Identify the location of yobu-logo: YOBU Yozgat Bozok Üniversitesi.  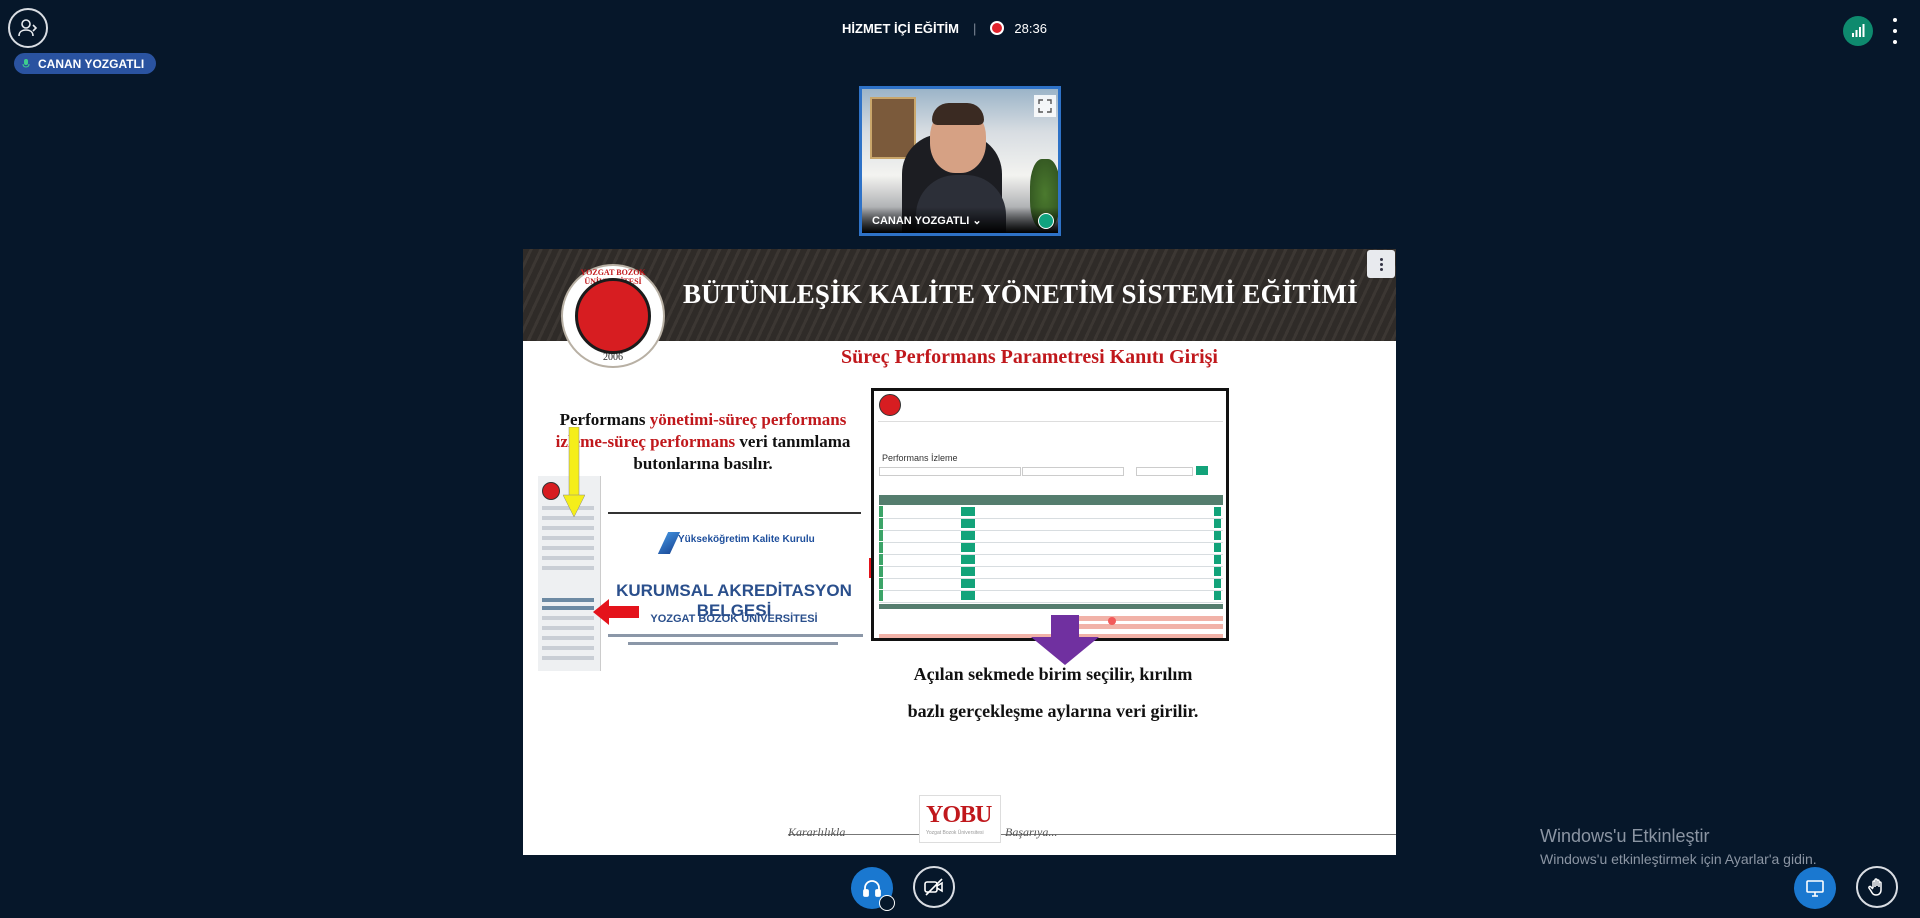
(960, 819).